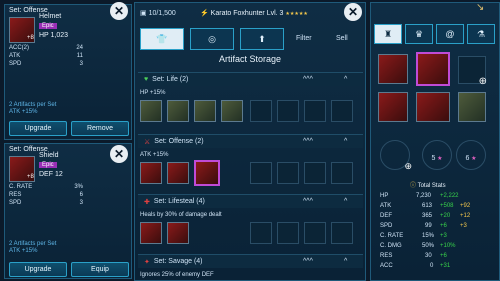 This screenshot has height=281, width=500. I want to click on stat-label: ATK, so click(386, 206).